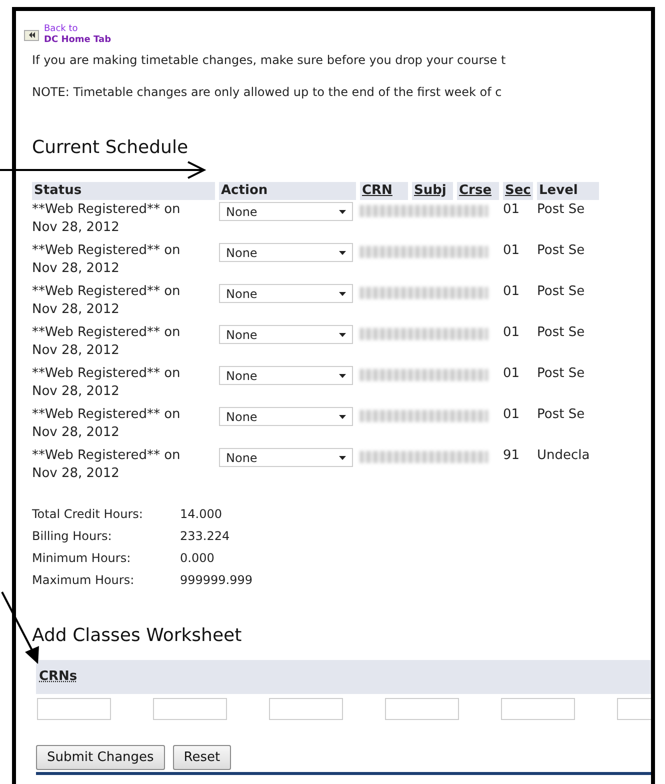 This screenshot has height=784, width=665. I want to click on column-header: Subj, so click(432, 191).